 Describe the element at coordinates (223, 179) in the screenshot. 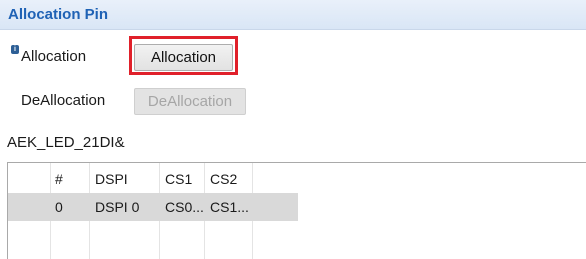

I see `column-header: CS2` at that location.